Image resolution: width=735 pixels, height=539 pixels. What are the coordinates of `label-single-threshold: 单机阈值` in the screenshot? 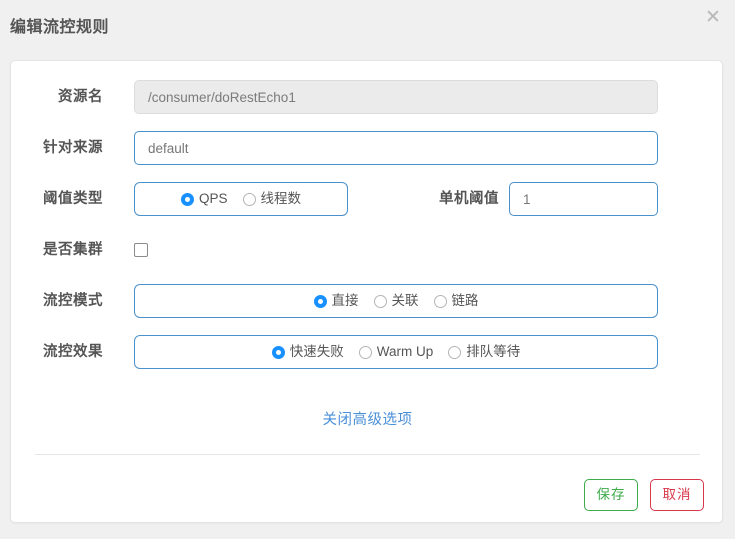 It's located at (469, 199).